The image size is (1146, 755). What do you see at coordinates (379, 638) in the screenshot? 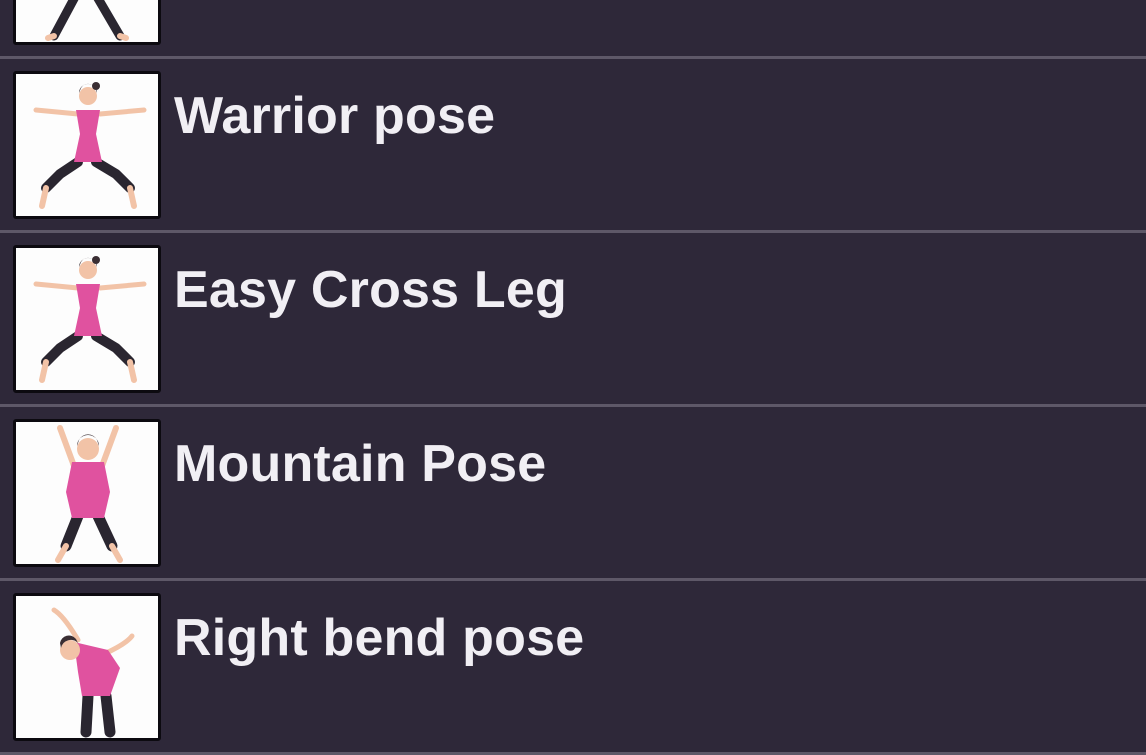
I see `pose-label: Right bend pose` at bounding box center [379, 638].